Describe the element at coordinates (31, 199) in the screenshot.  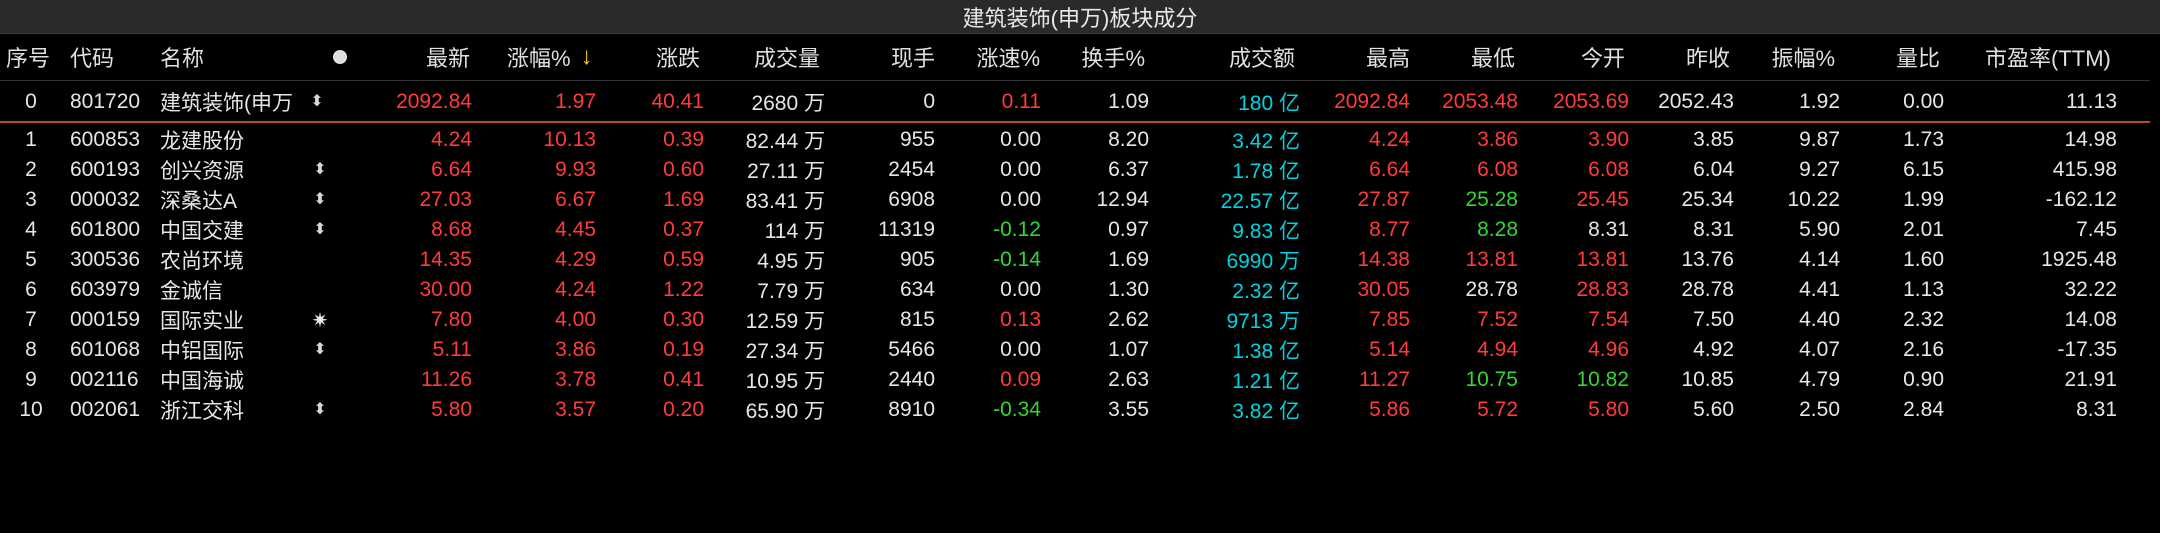
I see `cell-seq: 3` at that location.